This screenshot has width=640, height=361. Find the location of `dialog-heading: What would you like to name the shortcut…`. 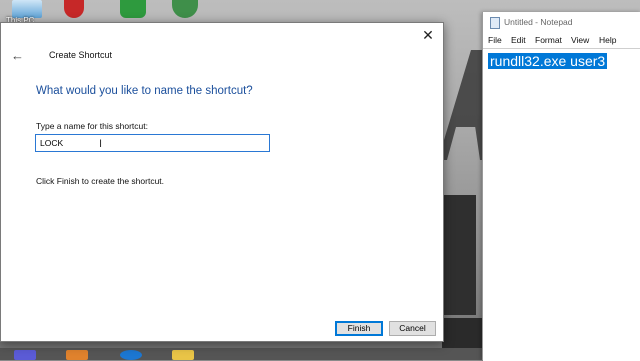

dialog-heading: What would you like to name the shortcut… is located at coordinates (144, 91).